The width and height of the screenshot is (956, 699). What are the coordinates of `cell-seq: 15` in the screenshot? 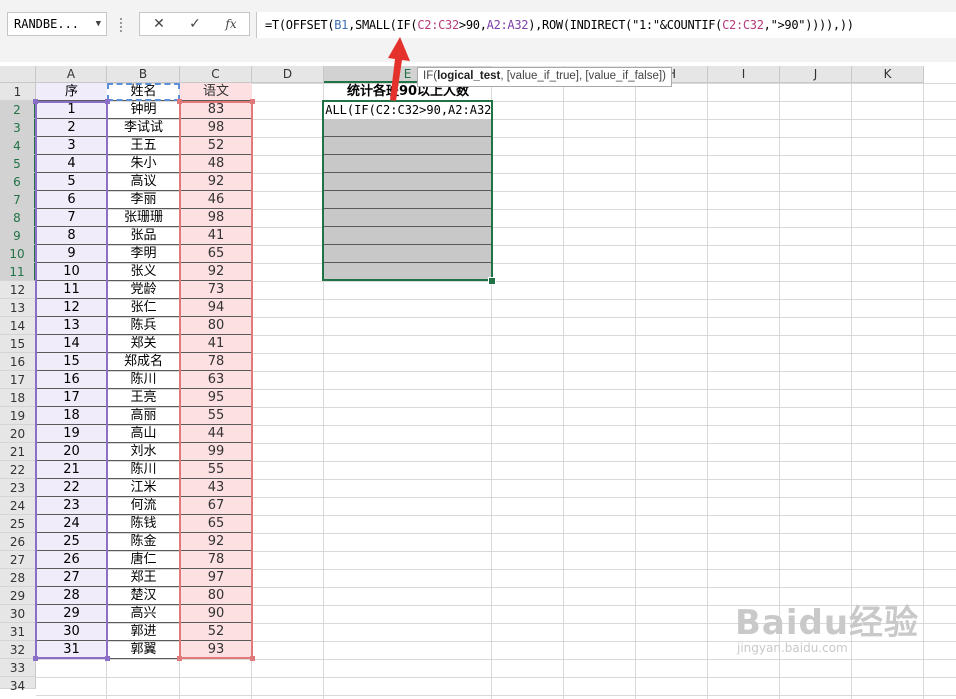 It's located at (71, 362).